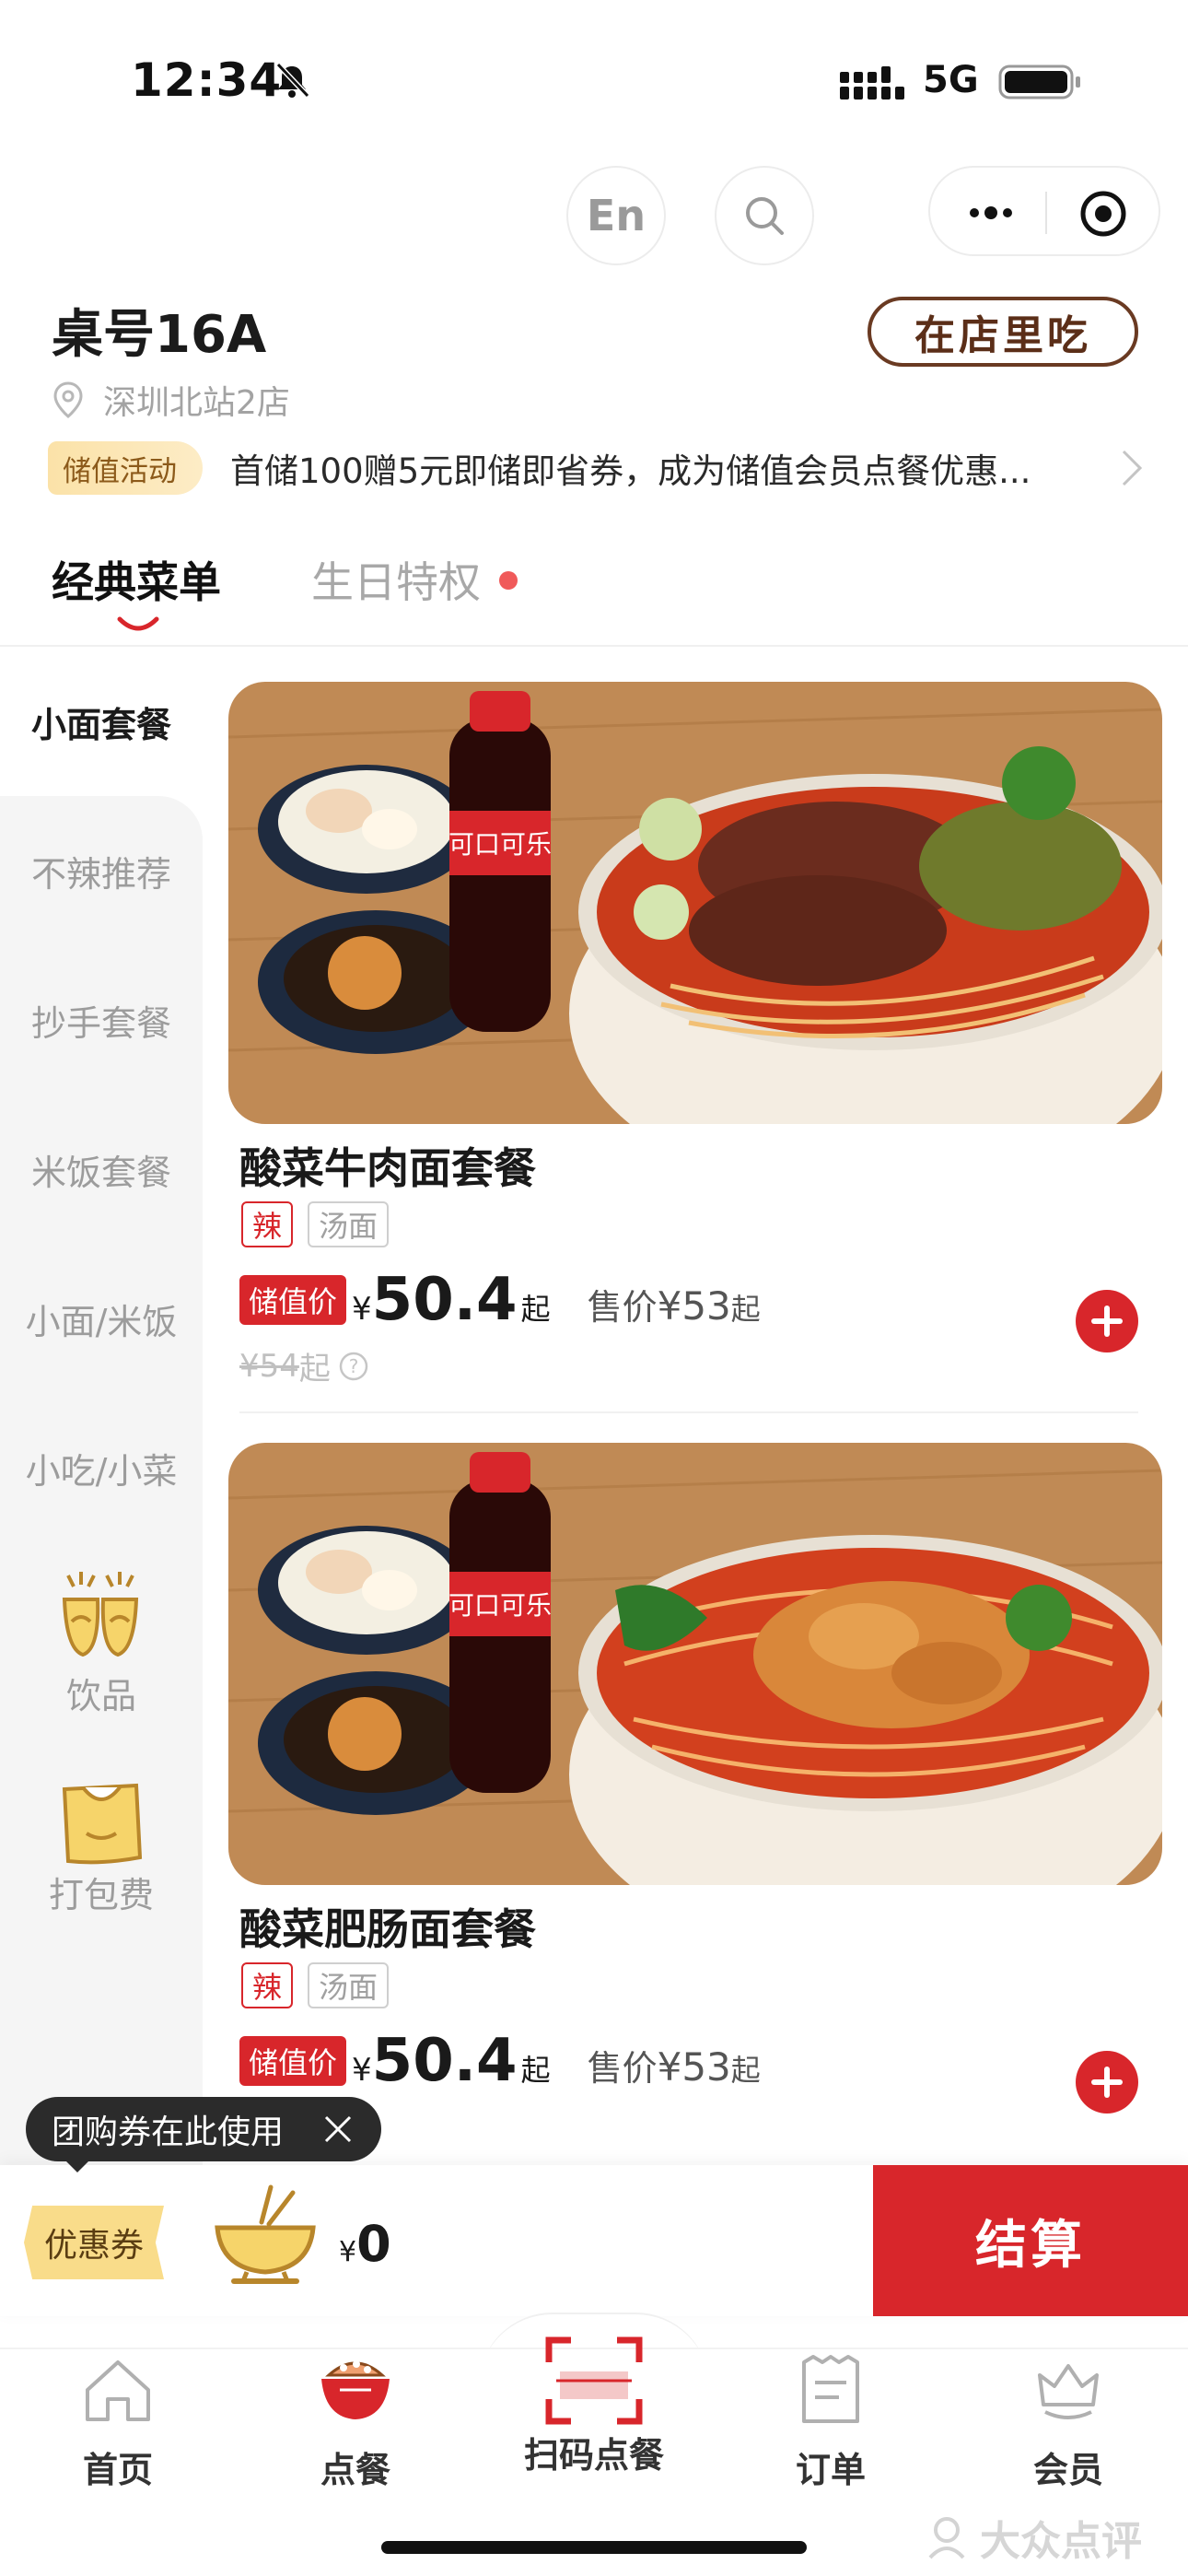  What do you see at coordinates (594, 78) in the screenshot?
I see `status-bar: 12:34 5G` at bounding box center [594, 78].